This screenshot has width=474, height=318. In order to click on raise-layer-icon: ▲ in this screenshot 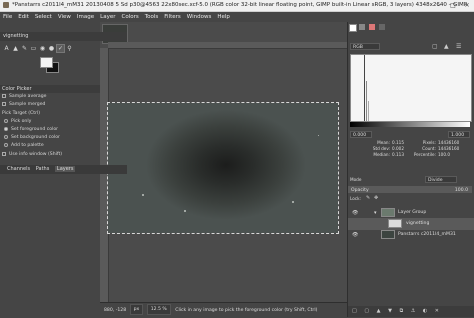, I will do `click(379, 311)`.